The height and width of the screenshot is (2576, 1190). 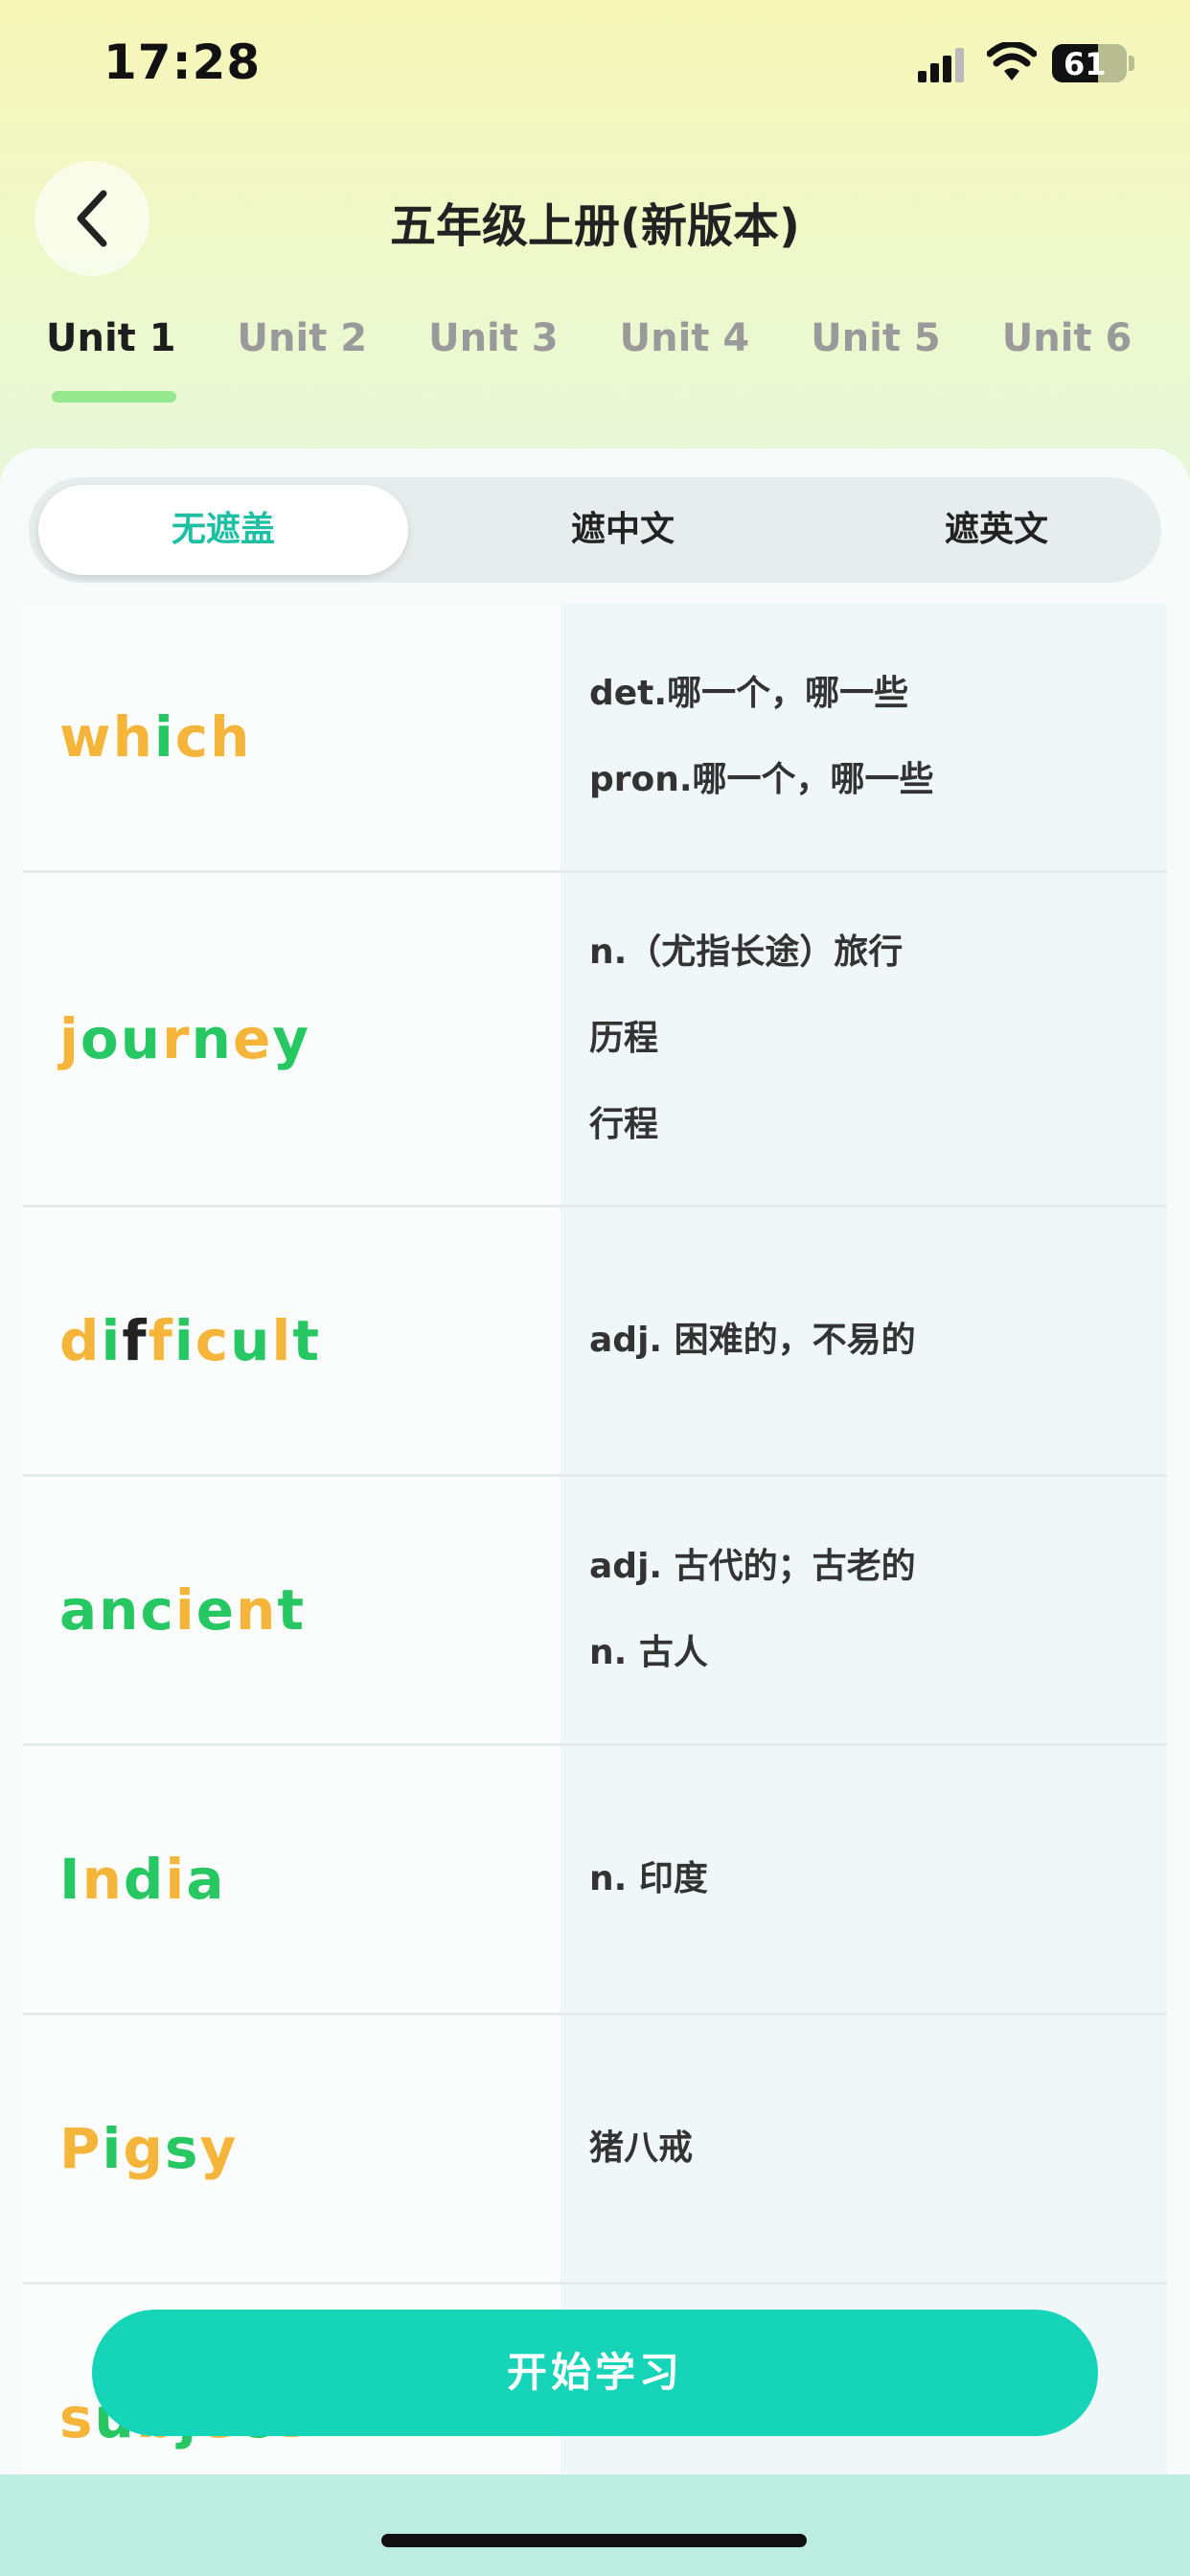 I want to click on word-text: Pigsy, so click(x=292, y=2148).